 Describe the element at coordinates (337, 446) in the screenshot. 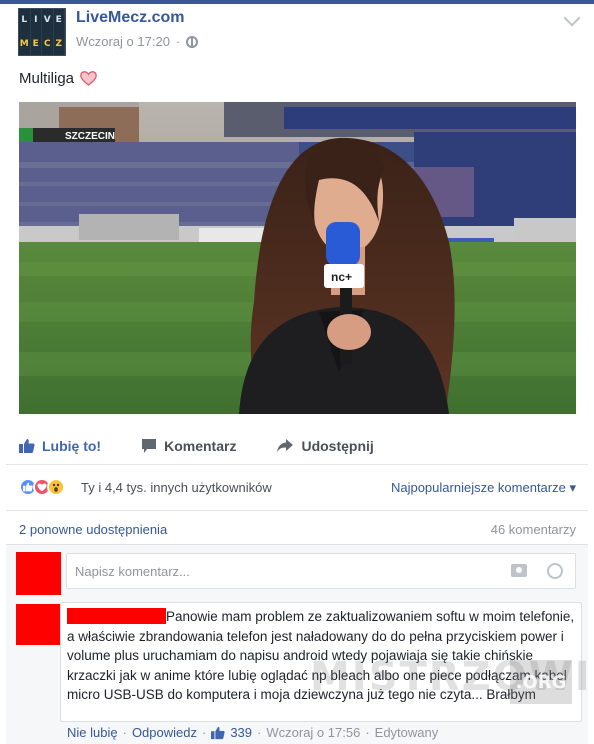

I see `share-button-label: Udostępnij` at that location.